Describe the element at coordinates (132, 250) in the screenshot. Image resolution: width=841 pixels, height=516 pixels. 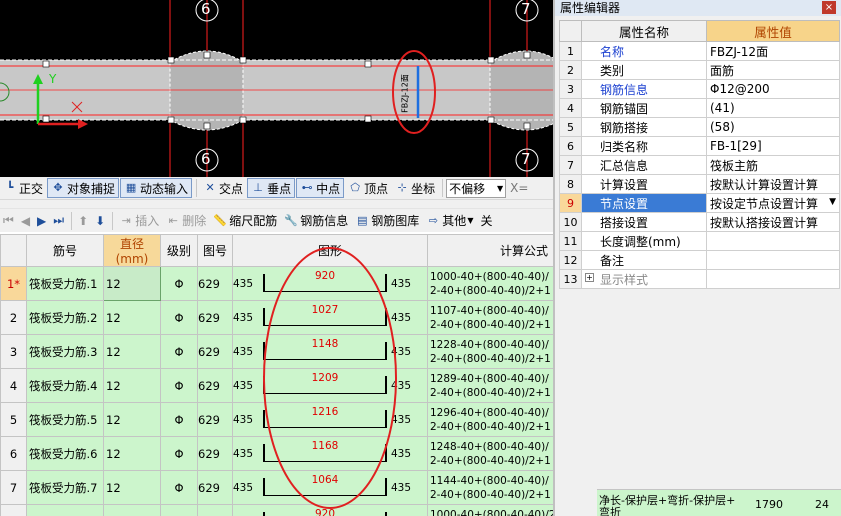
I see `header-diameter: 直径(mm)` at that location.